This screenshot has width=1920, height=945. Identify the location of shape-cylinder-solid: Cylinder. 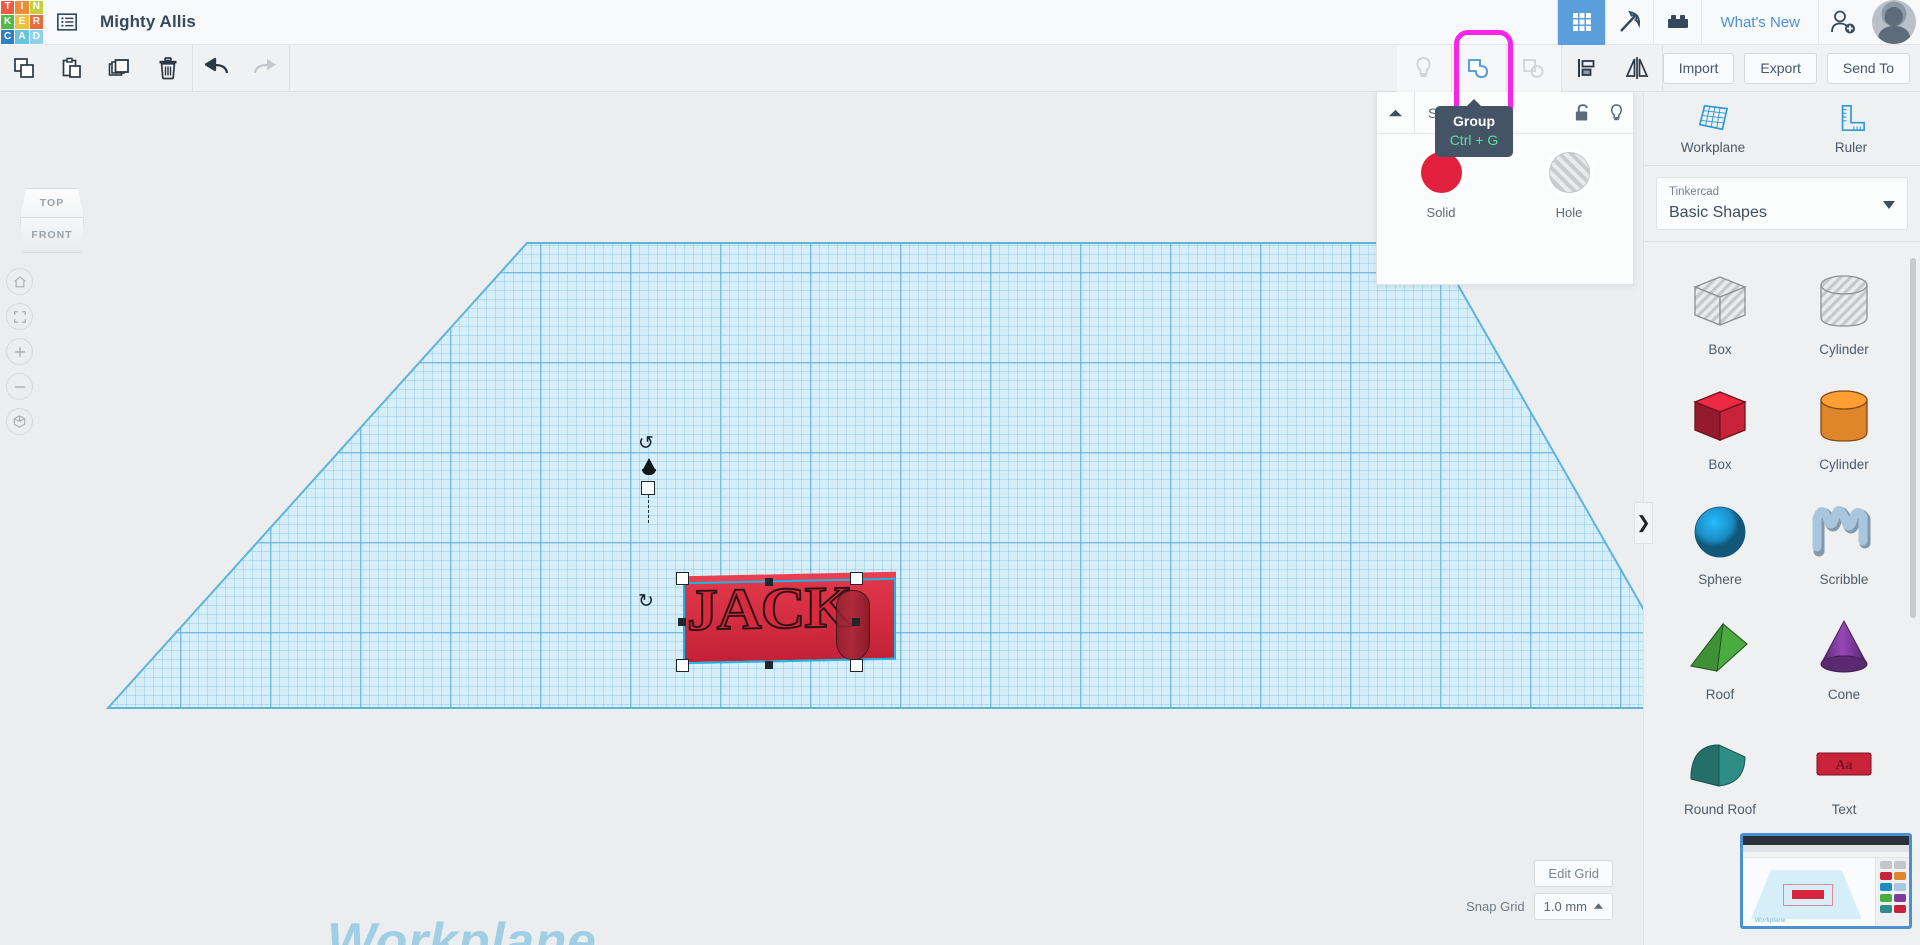
(1844, 422).